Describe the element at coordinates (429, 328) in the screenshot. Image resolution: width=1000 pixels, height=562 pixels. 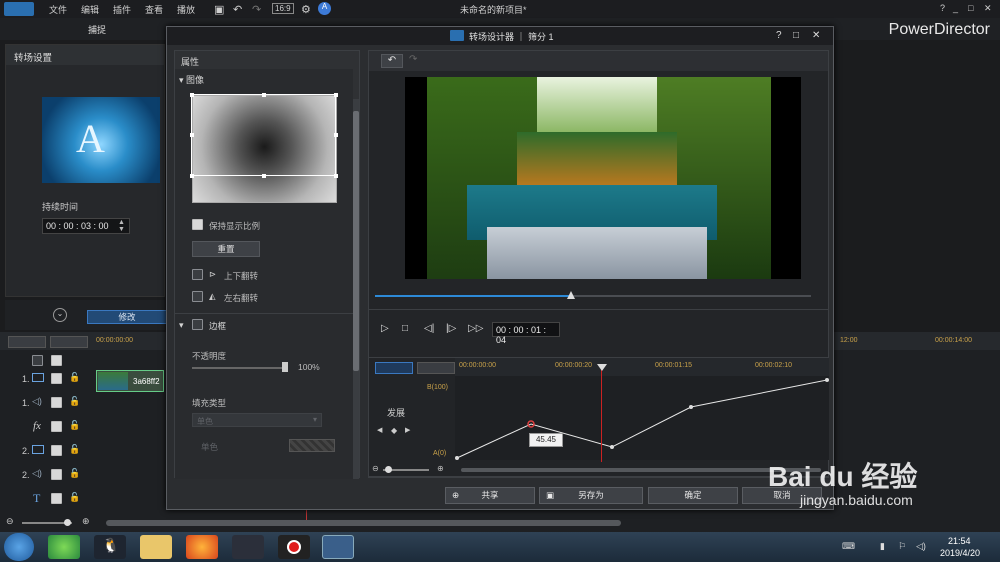
I see `previous-frame-icon: ◁|` at that location.